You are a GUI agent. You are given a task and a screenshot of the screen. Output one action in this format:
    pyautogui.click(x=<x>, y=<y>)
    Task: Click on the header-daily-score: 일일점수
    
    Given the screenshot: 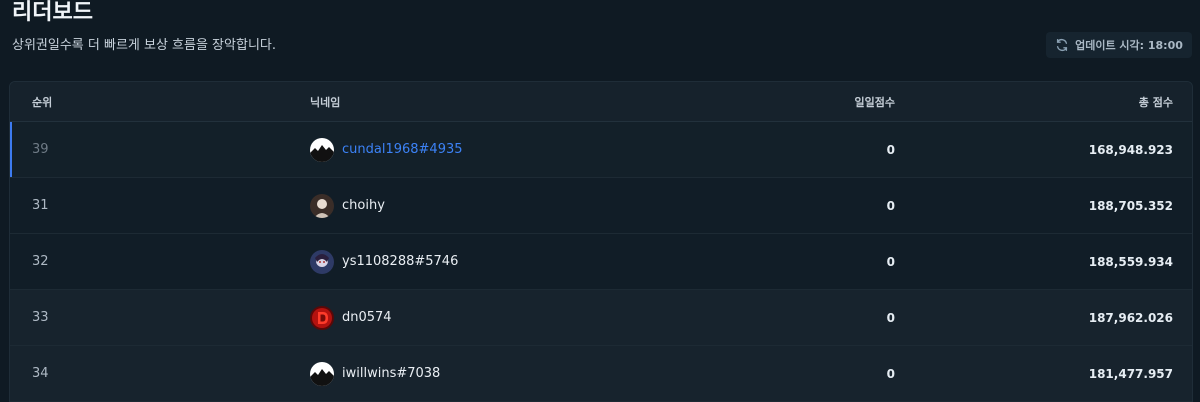 What is the action you would take?
    pyautogui.click(x=874, y=102)
    